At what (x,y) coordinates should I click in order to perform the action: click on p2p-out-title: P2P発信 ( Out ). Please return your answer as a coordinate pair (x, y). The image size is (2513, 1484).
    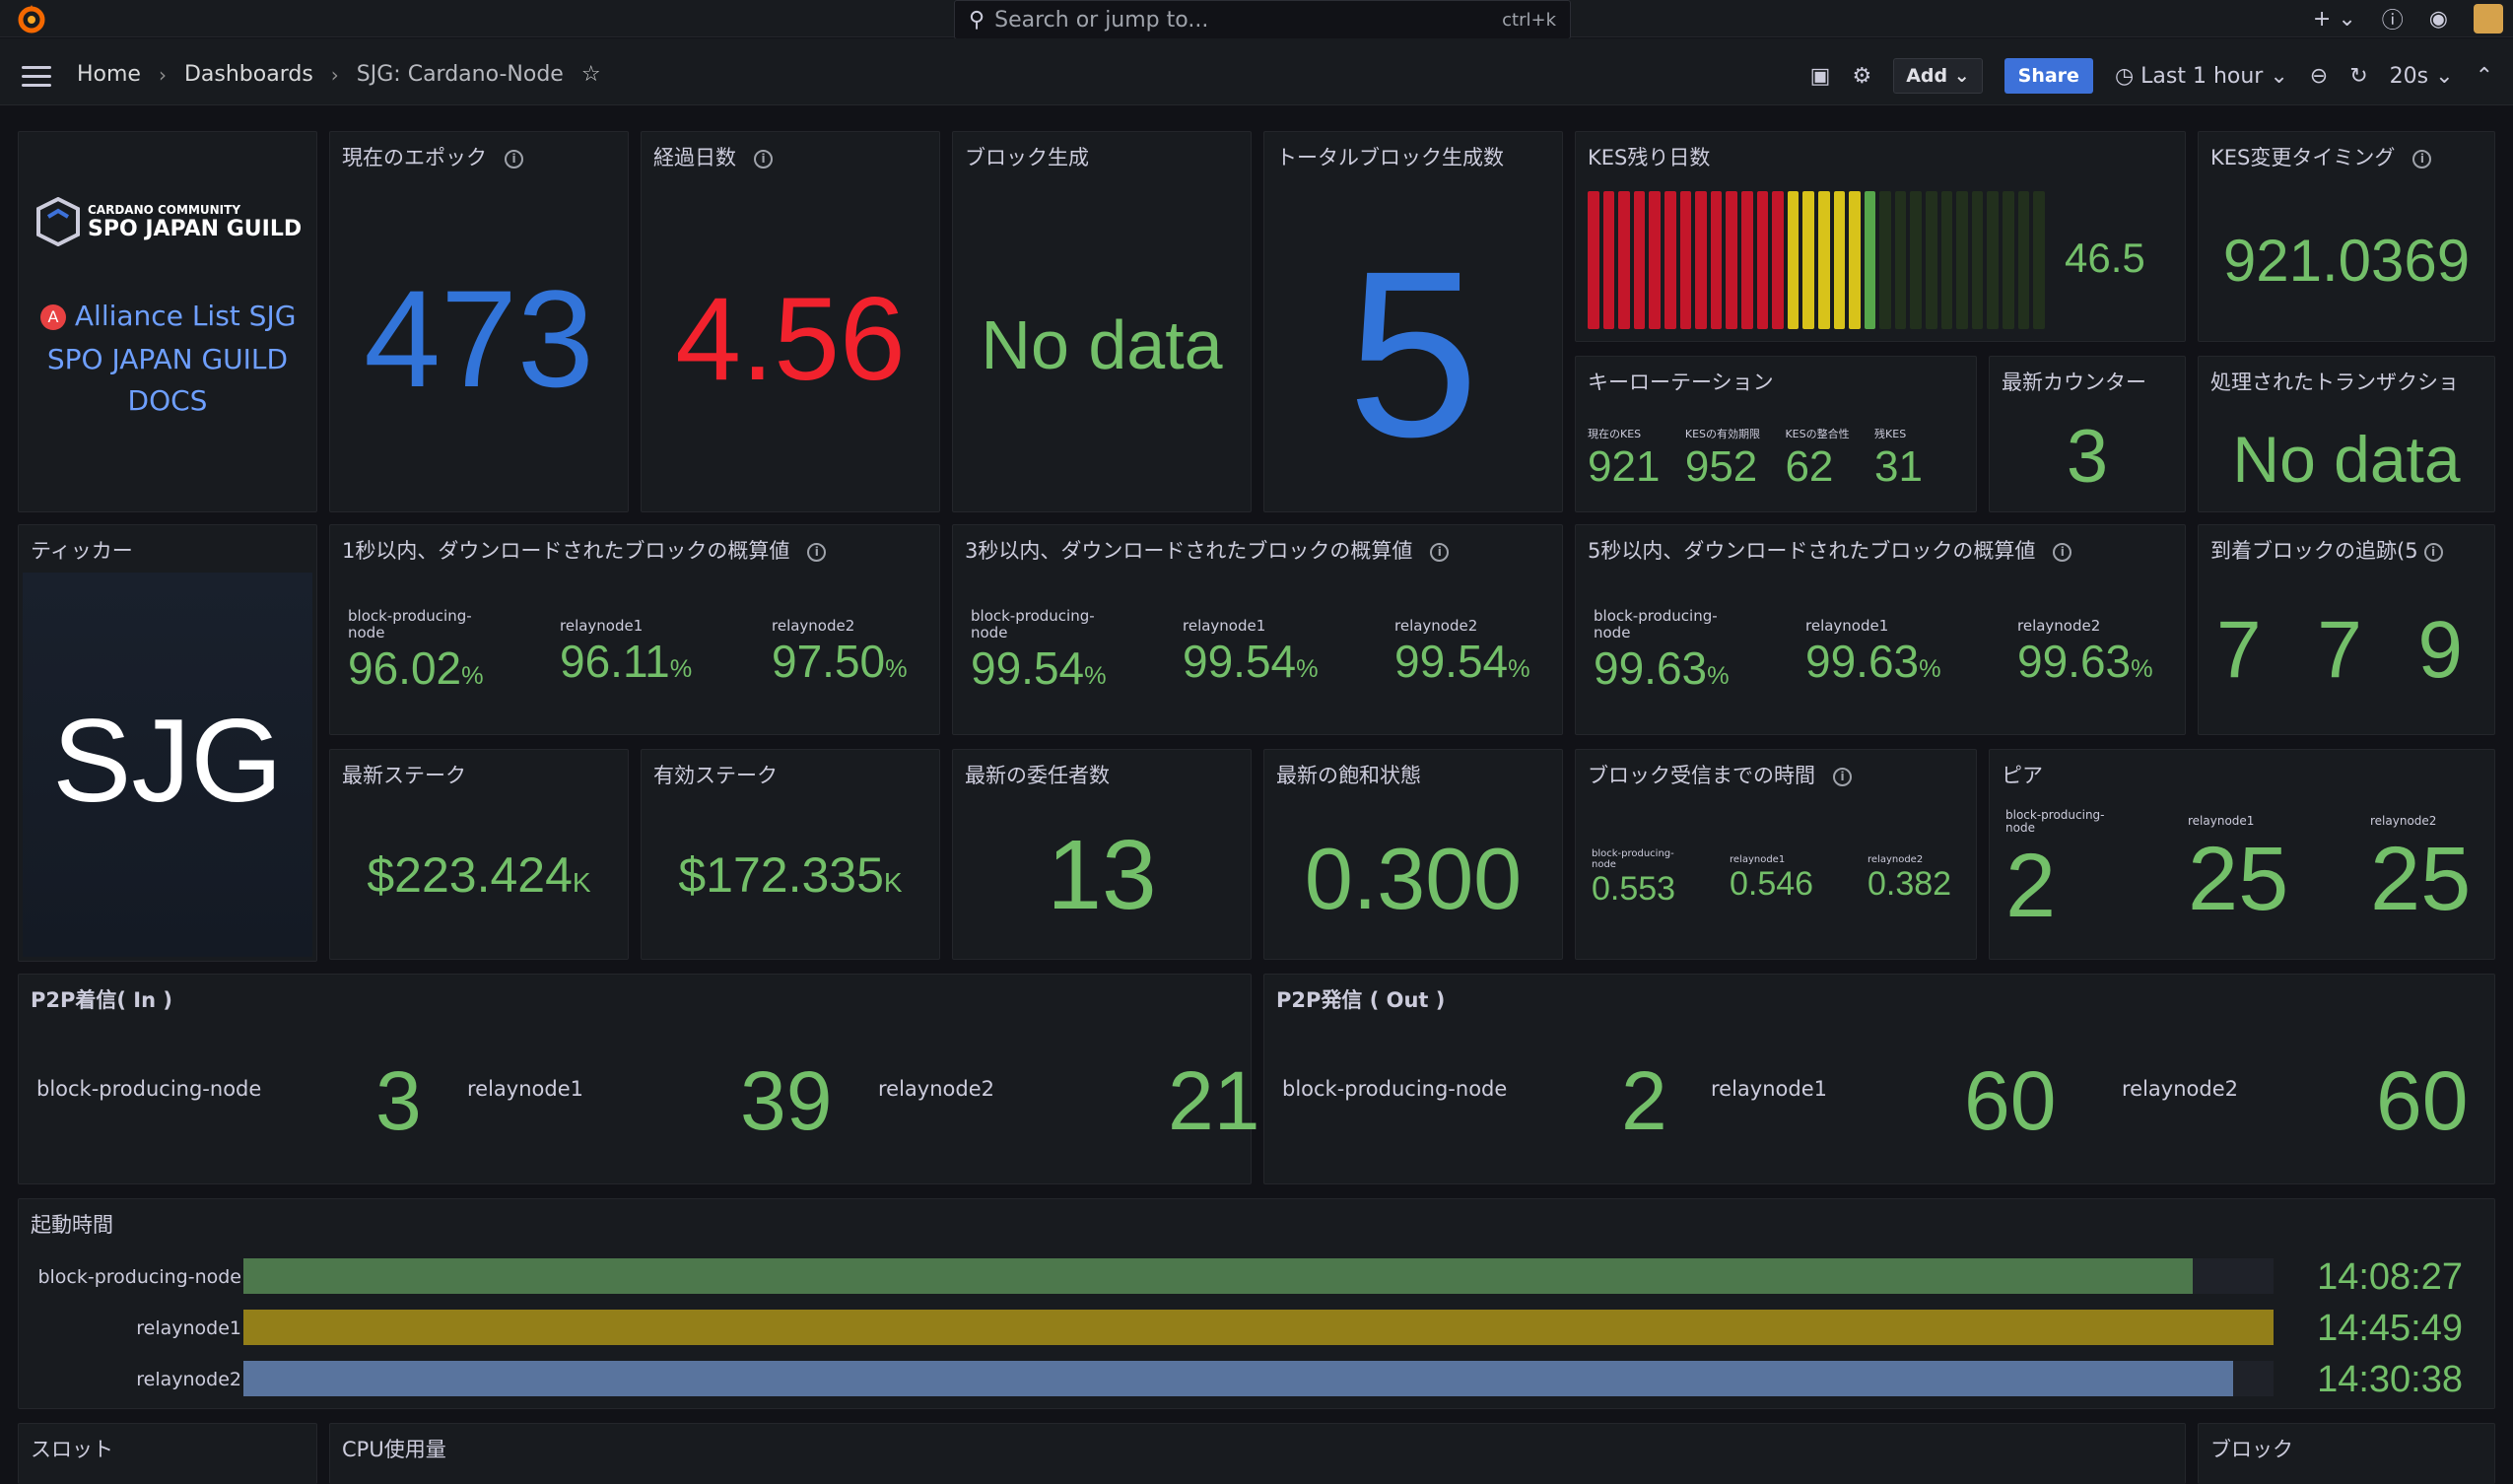
    Looking at the image, I should click on (1361, 1000).